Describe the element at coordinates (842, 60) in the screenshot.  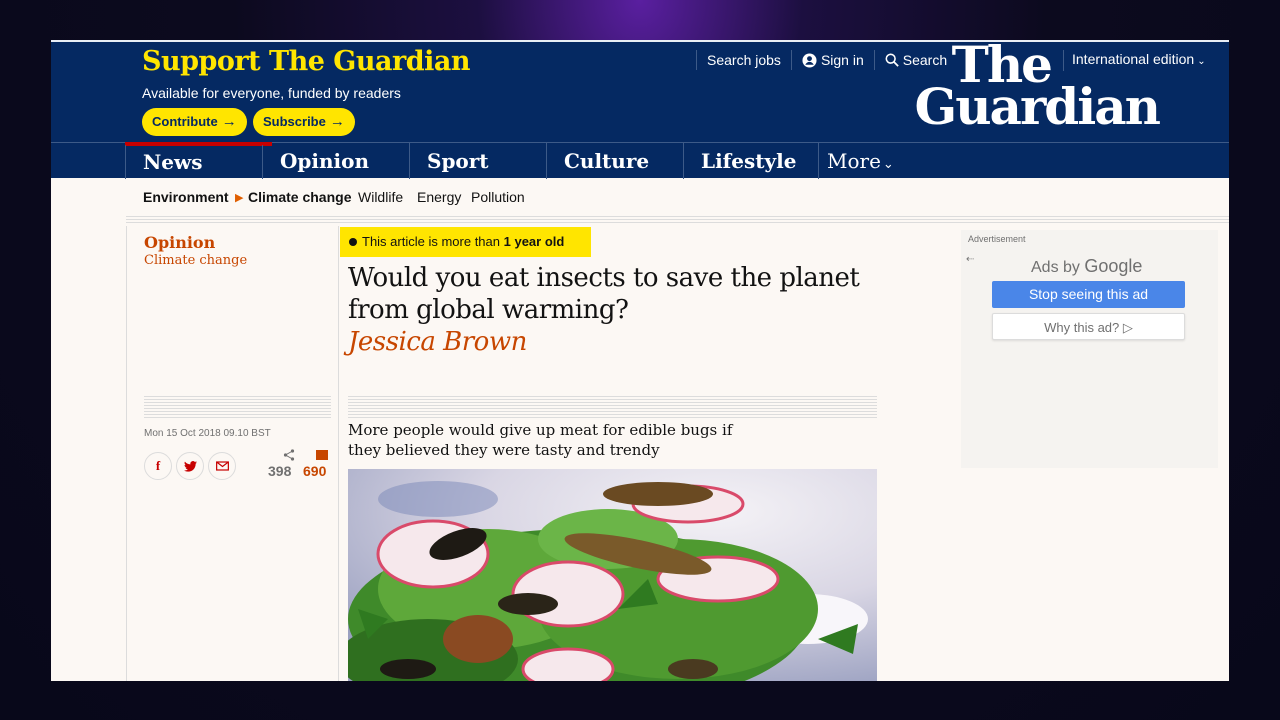
I see `sign-in-label: Sign in` at that location.